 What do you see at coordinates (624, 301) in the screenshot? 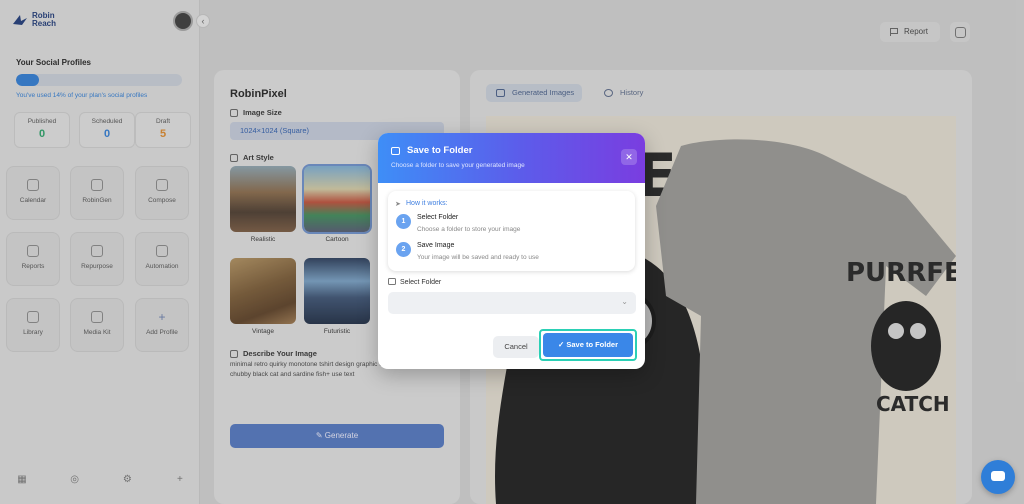
I see `chevron-down-icon: ⌄` at bounding box center [624, 301].